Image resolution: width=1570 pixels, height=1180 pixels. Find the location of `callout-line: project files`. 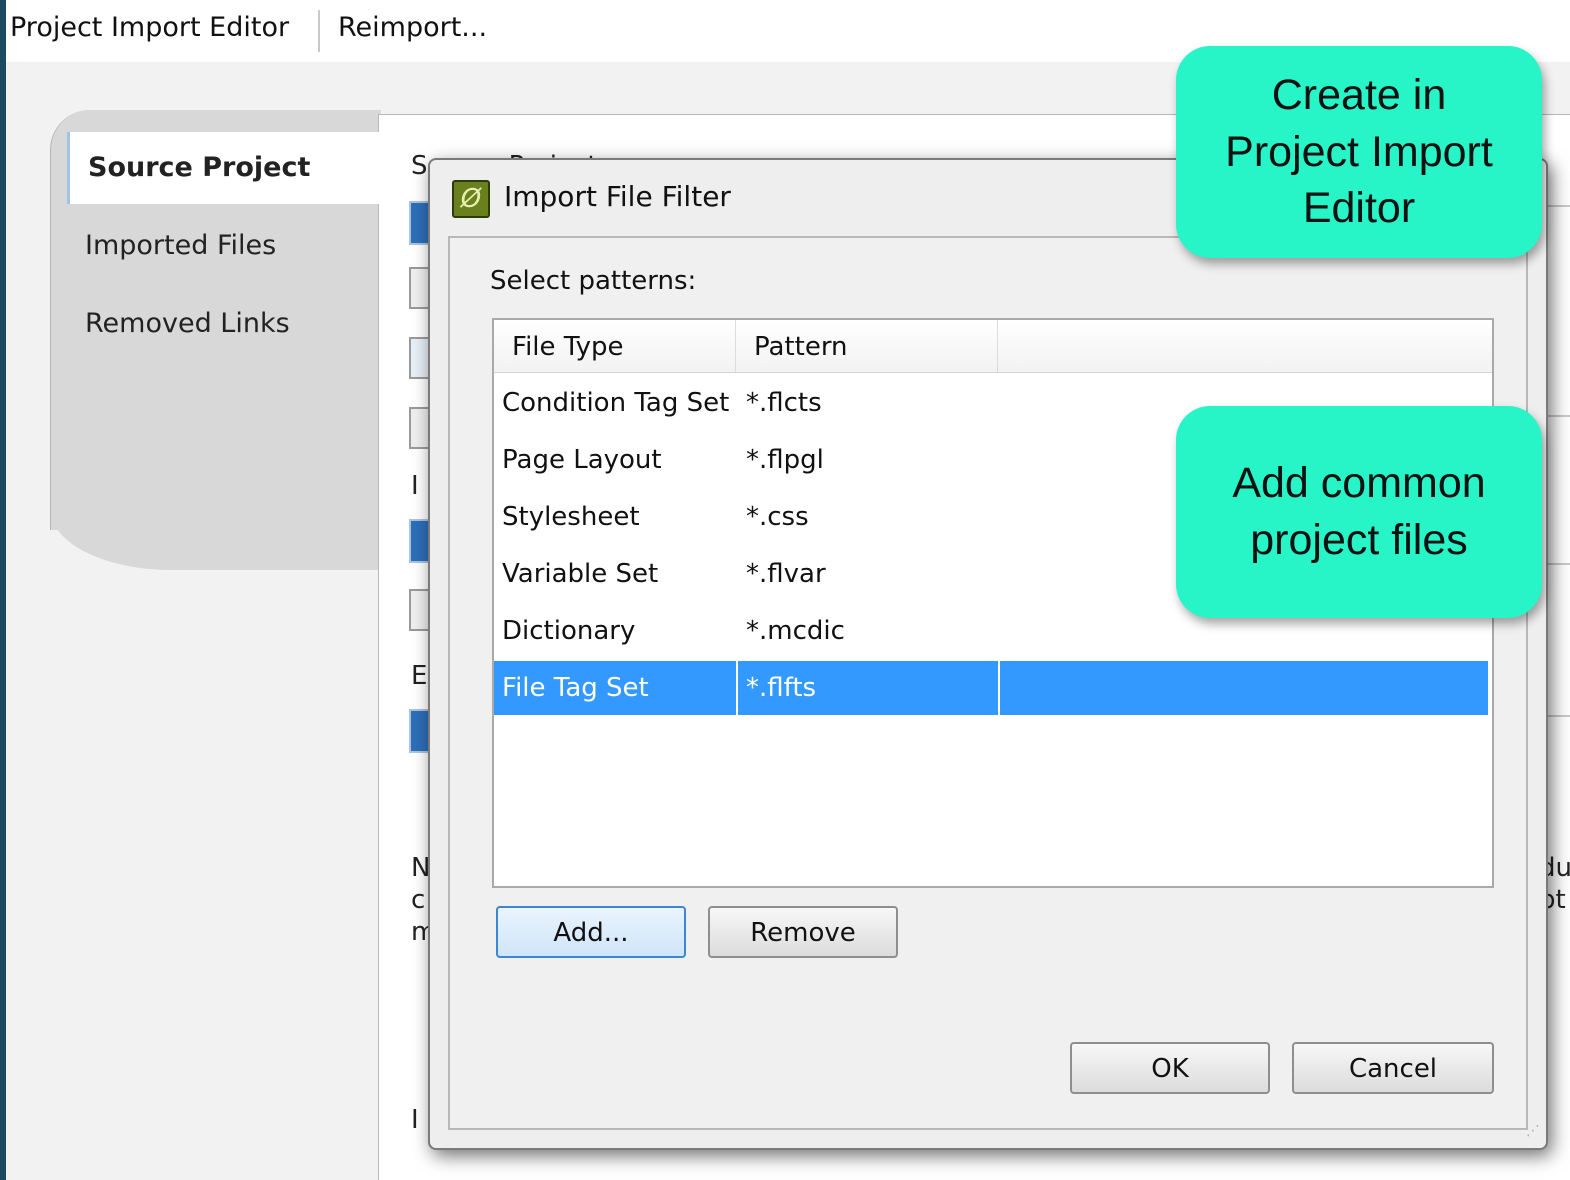

callout-line: project files is located at coordinates (1359, 540).